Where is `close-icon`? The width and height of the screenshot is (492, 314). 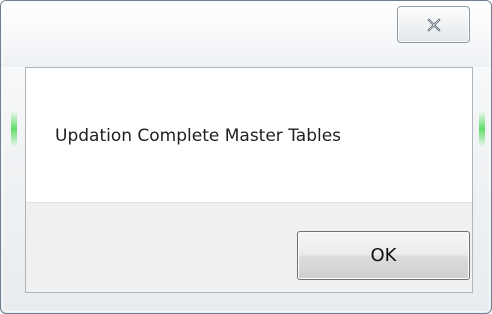
close-icon is located at coordinates (433, 24).